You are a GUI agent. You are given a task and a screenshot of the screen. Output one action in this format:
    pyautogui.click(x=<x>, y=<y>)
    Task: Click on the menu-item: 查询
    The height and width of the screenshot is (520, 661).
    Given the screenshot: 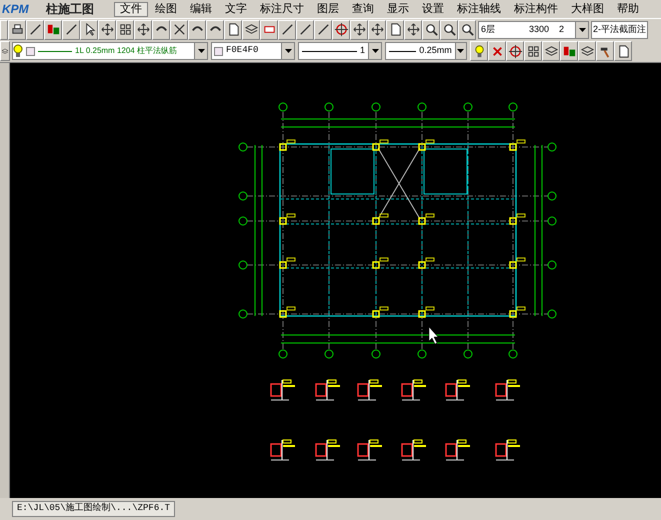 What is the action you would take?
    pyautogui.click(x=363, y=9)
    